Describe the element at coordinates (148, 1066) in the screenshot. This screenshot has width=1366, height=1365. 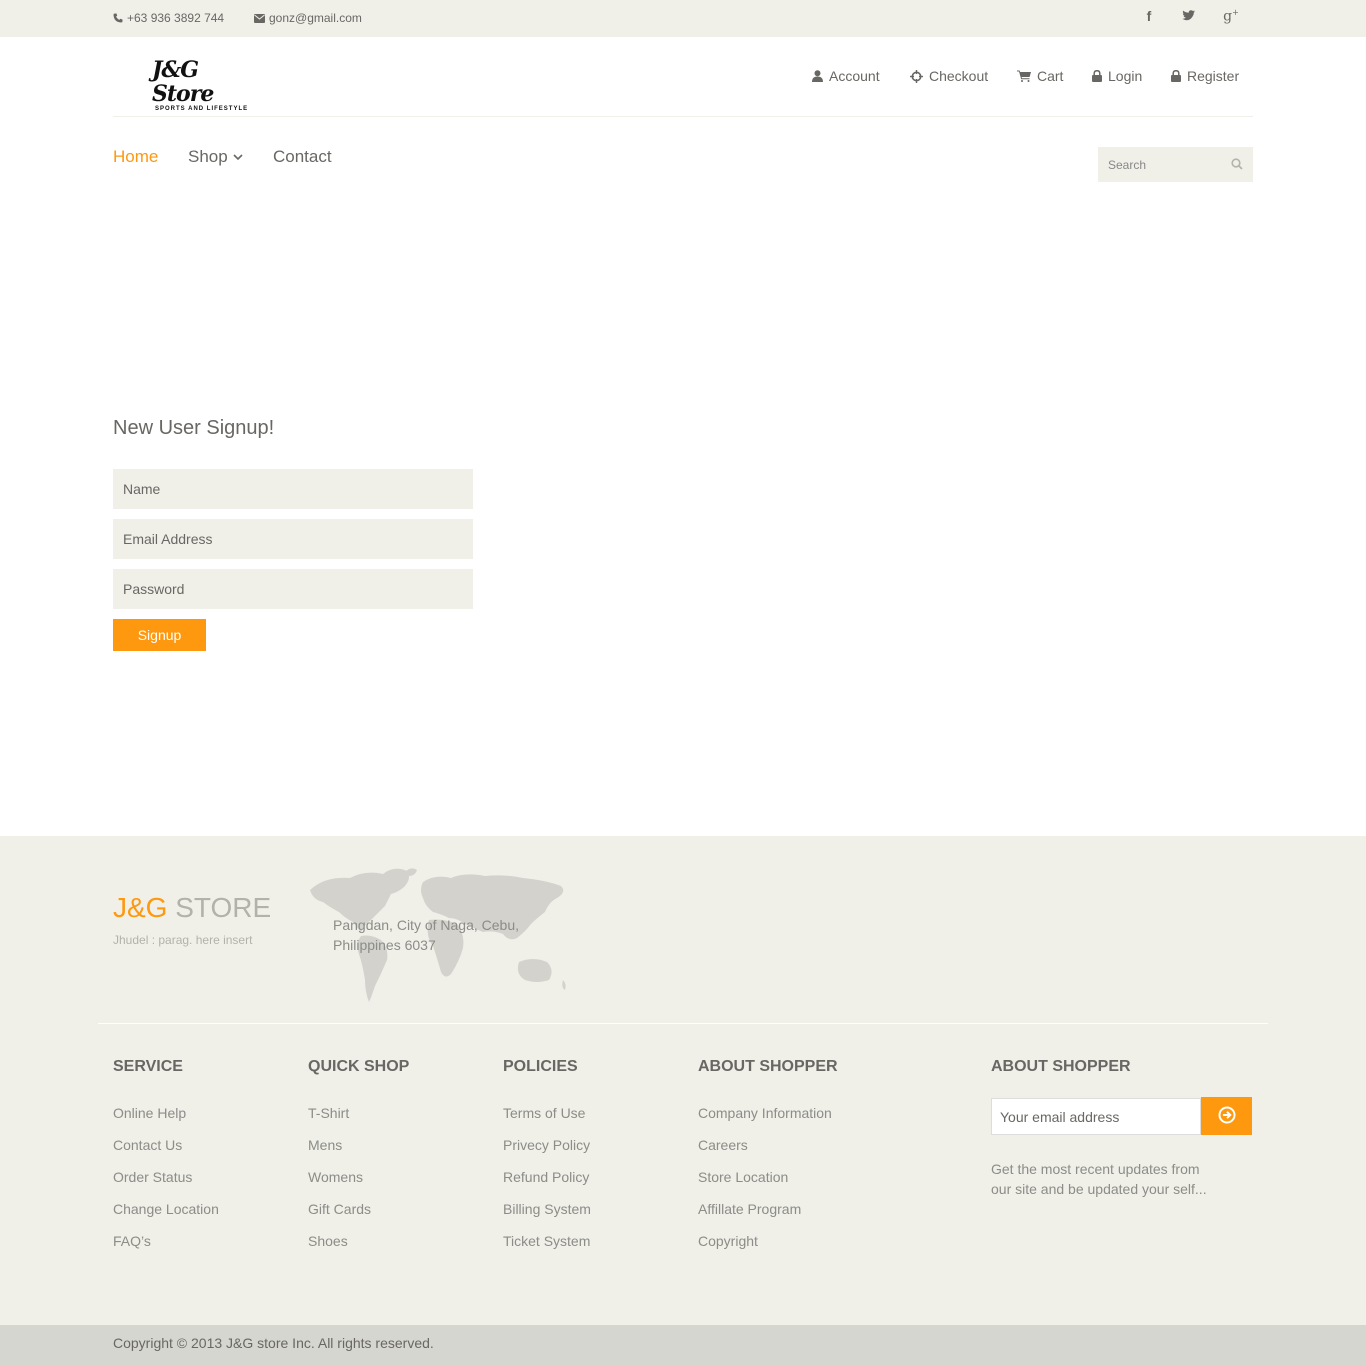
I see `col-heading-service: SERVICE` at that location.